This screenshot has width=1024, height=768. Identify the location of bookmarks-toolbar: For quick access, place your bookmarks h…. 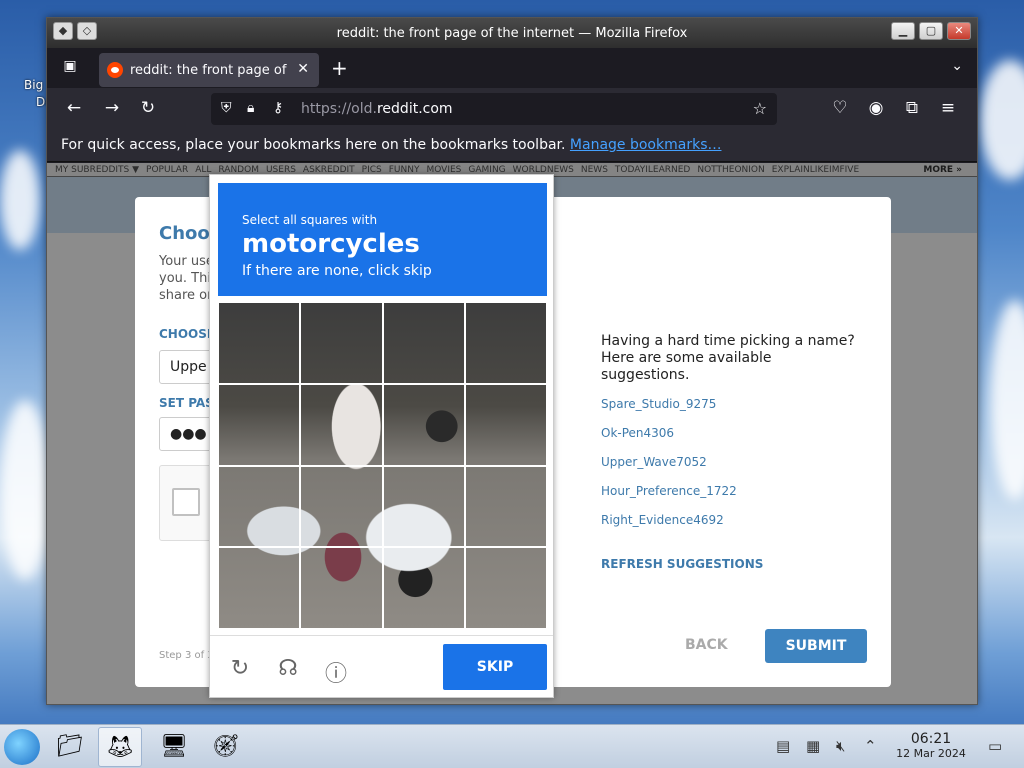
(512, 146).